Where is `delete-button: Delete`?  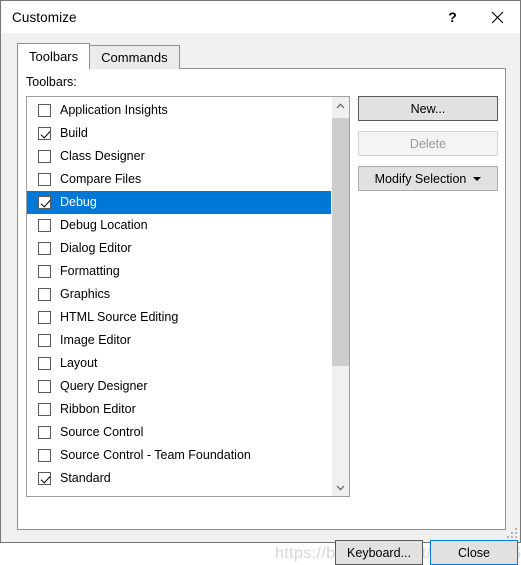
delete-button: Delete is located at coordinates (428, 143).